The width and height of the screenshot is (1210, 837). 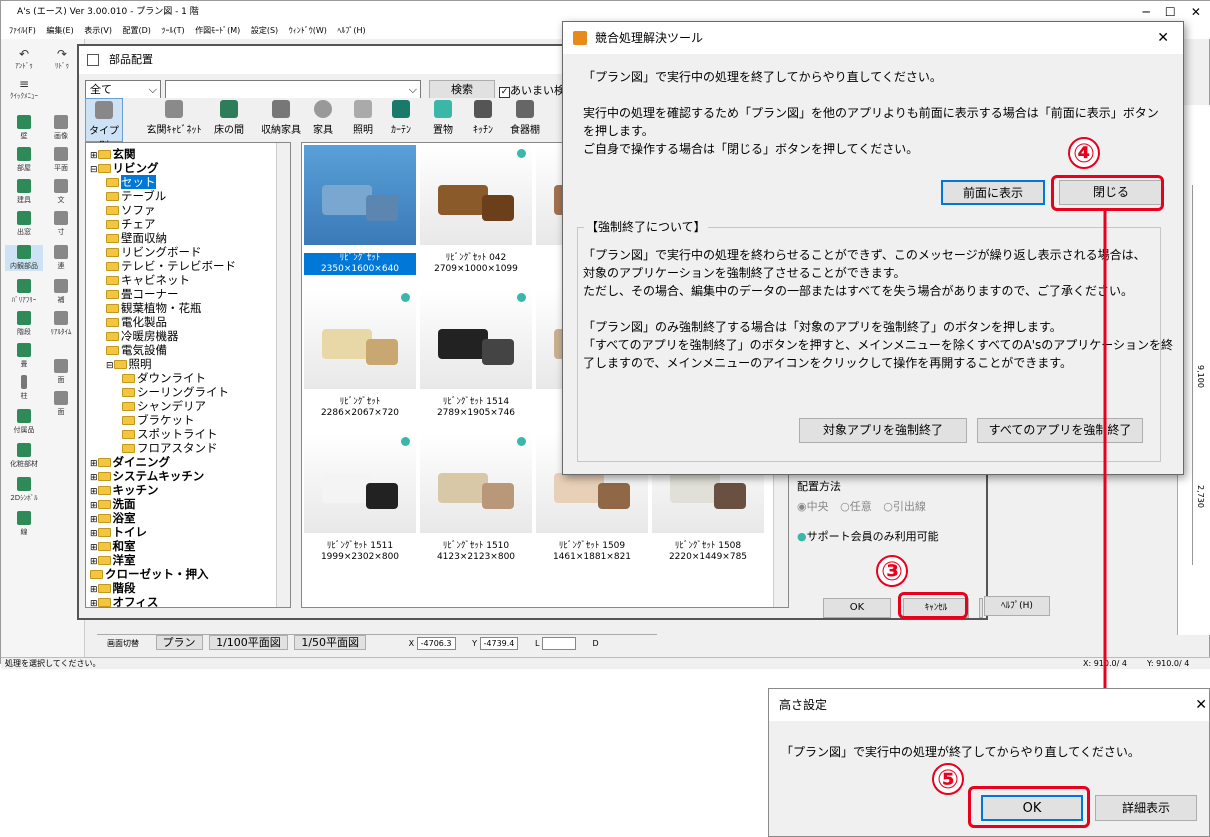 I want to click on tool-dimension: 寸, so click(x=61, y=224).